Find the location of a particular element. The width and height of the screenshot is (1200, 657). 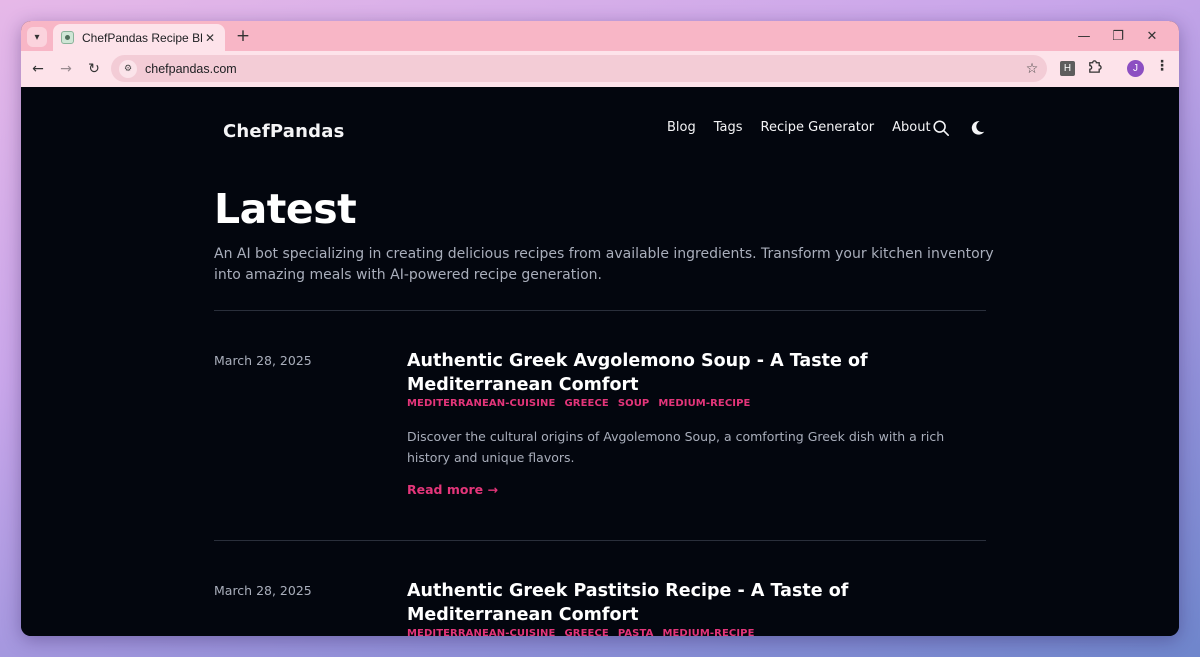

restore-icon: ❐ is located at coordinates (1118, 36).